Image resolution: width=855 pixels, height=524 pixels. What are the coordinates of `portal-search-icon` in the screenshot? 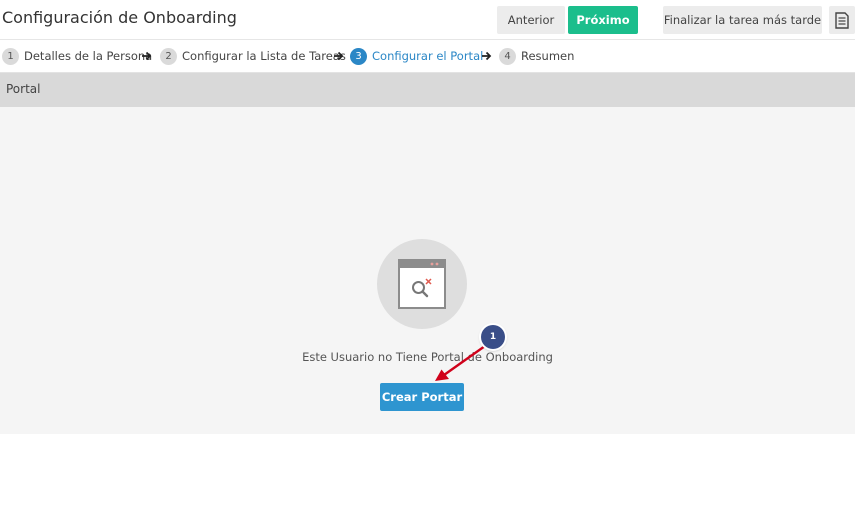 It's located at (422, 284).